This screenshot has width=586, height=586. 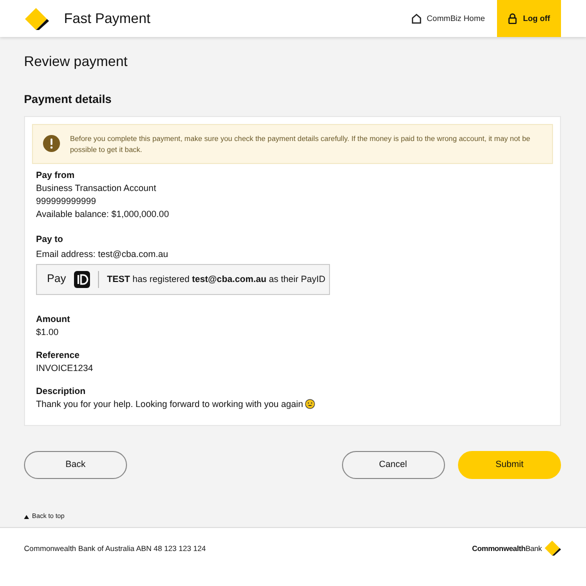 What do you see at coordinates (170, 404) in the screenshot?
I see `field-value: Thank you for your help. Looking forward to working with you again` at bounding box center [170, 404].